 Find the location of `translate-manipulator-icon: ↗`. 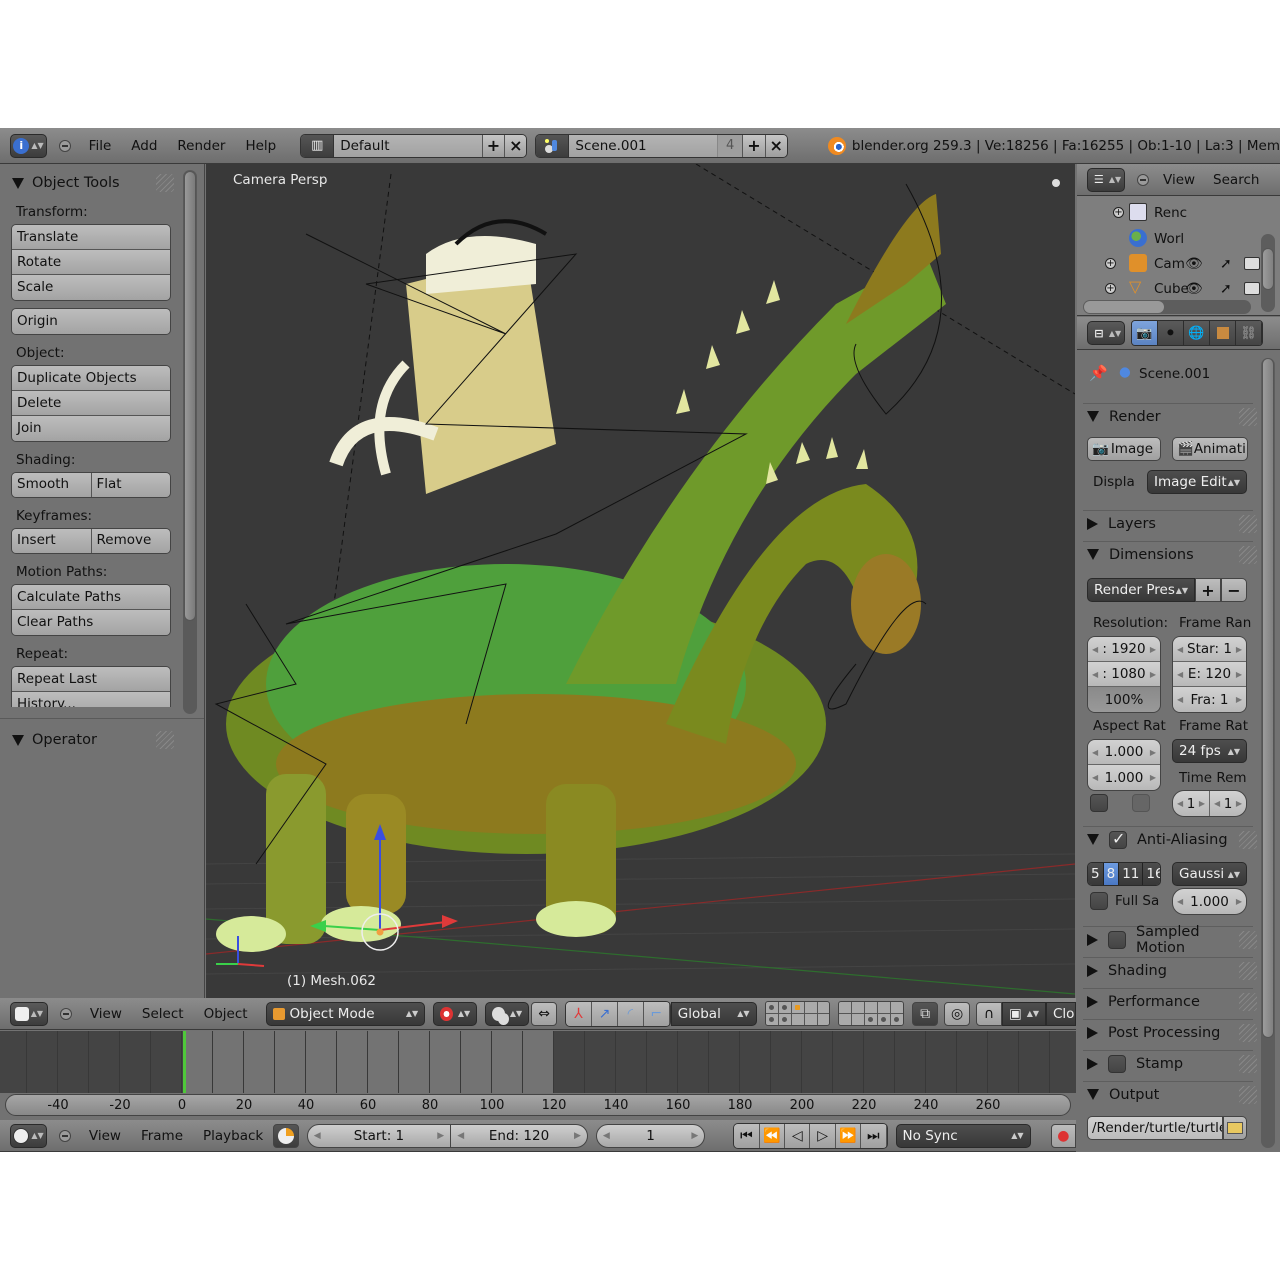

translate-manipulator-icon: ↗ is located at coordinates (604, 1013).